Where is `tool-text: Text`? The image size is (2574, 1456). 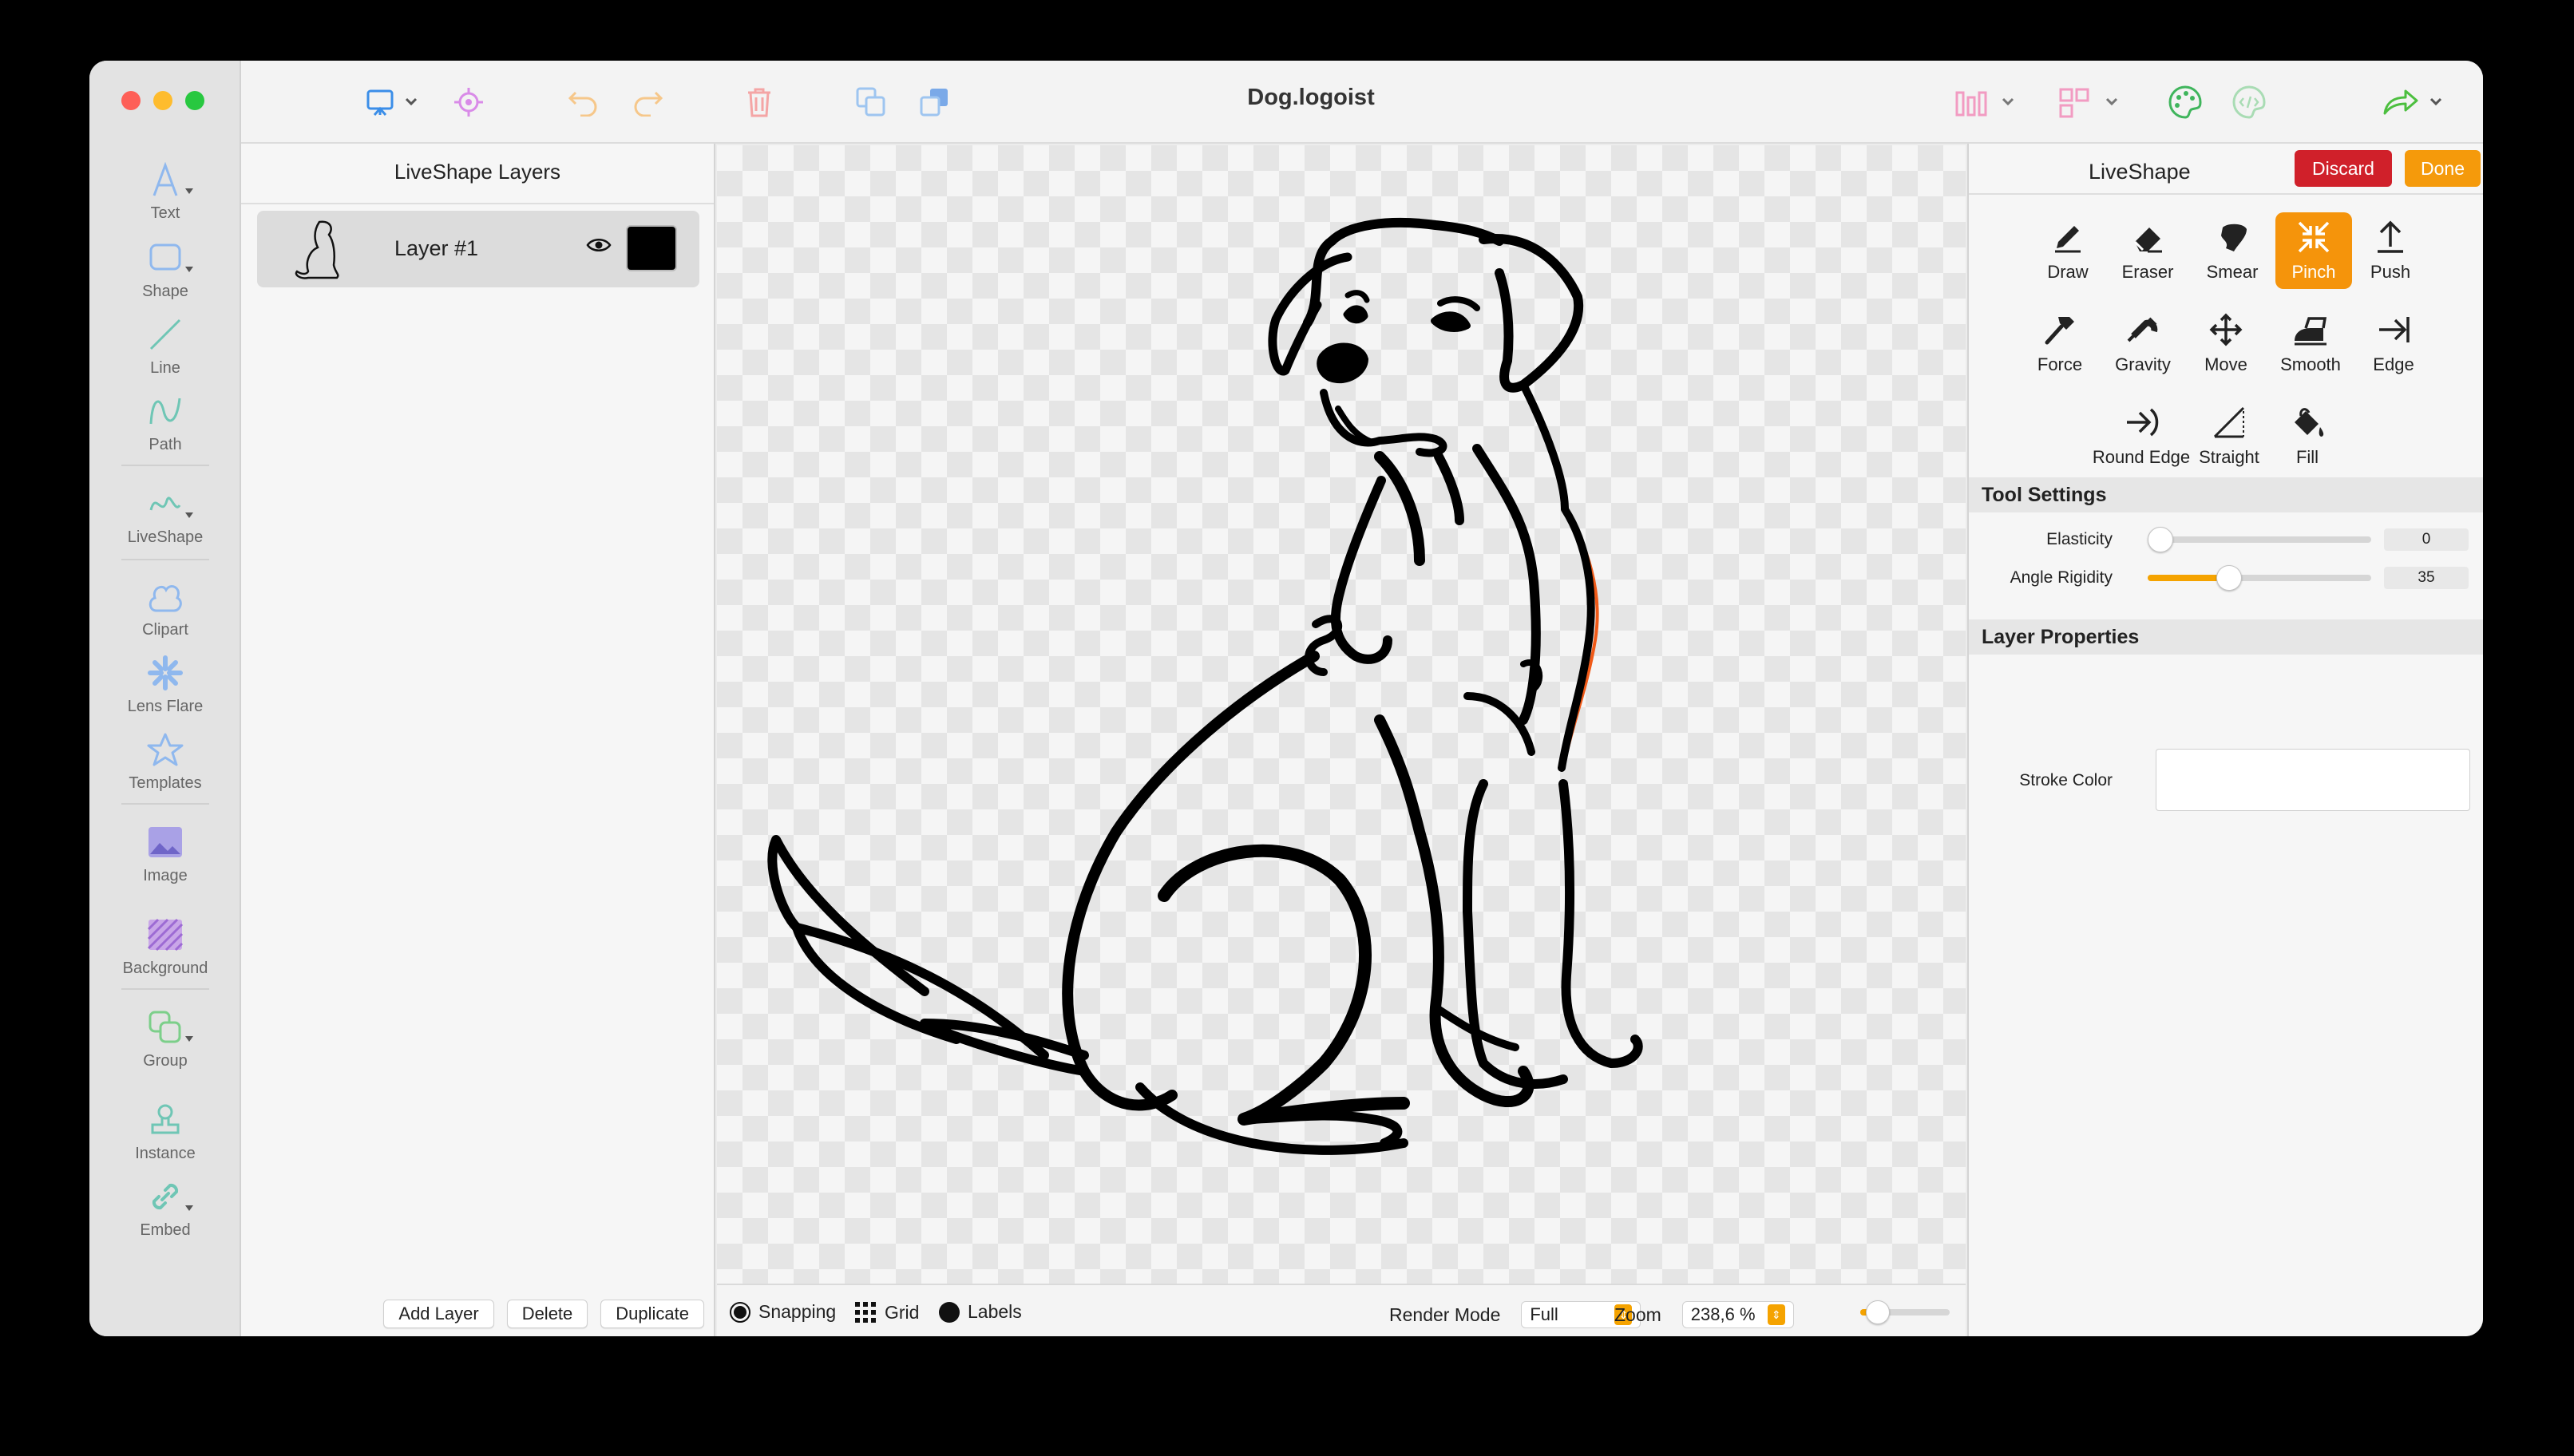
tool-text: Text is located at coordinates (165, 195).